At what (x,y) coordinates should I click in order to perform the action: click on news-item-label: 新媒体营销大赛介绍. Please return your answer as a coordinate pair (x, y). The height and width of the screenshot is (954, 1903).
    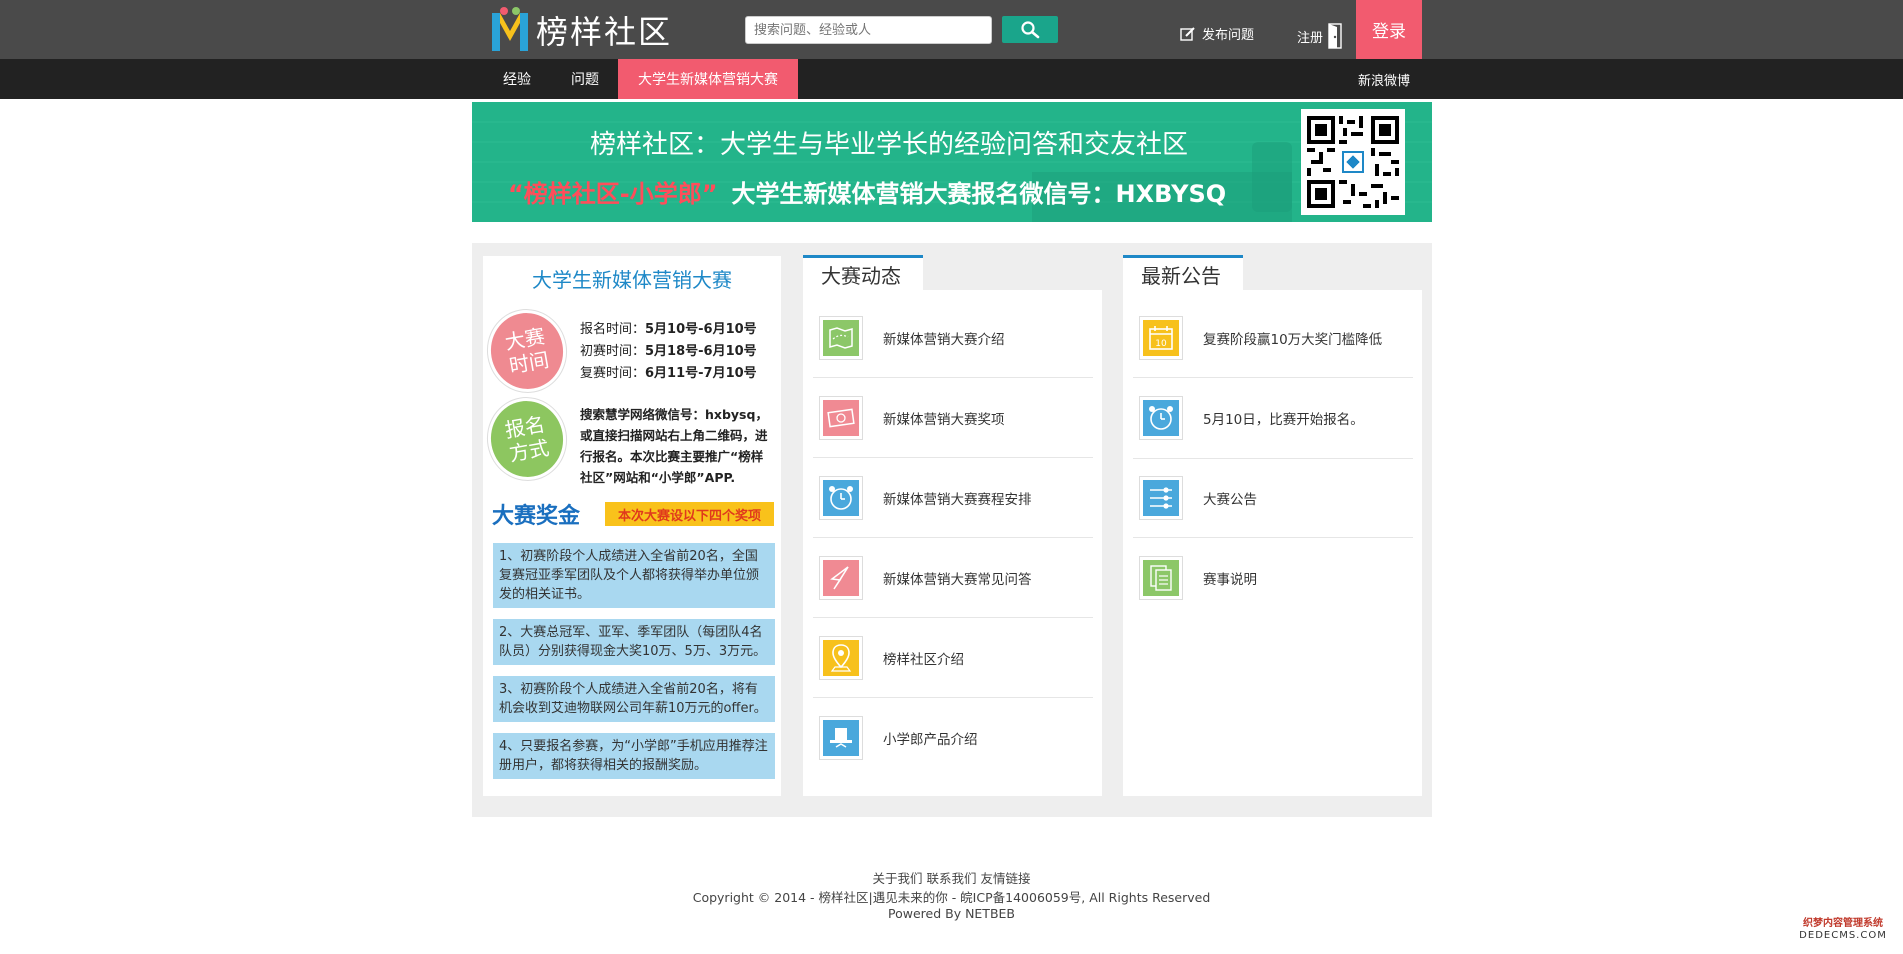
    Looking at the image, I should click on (944, 339).